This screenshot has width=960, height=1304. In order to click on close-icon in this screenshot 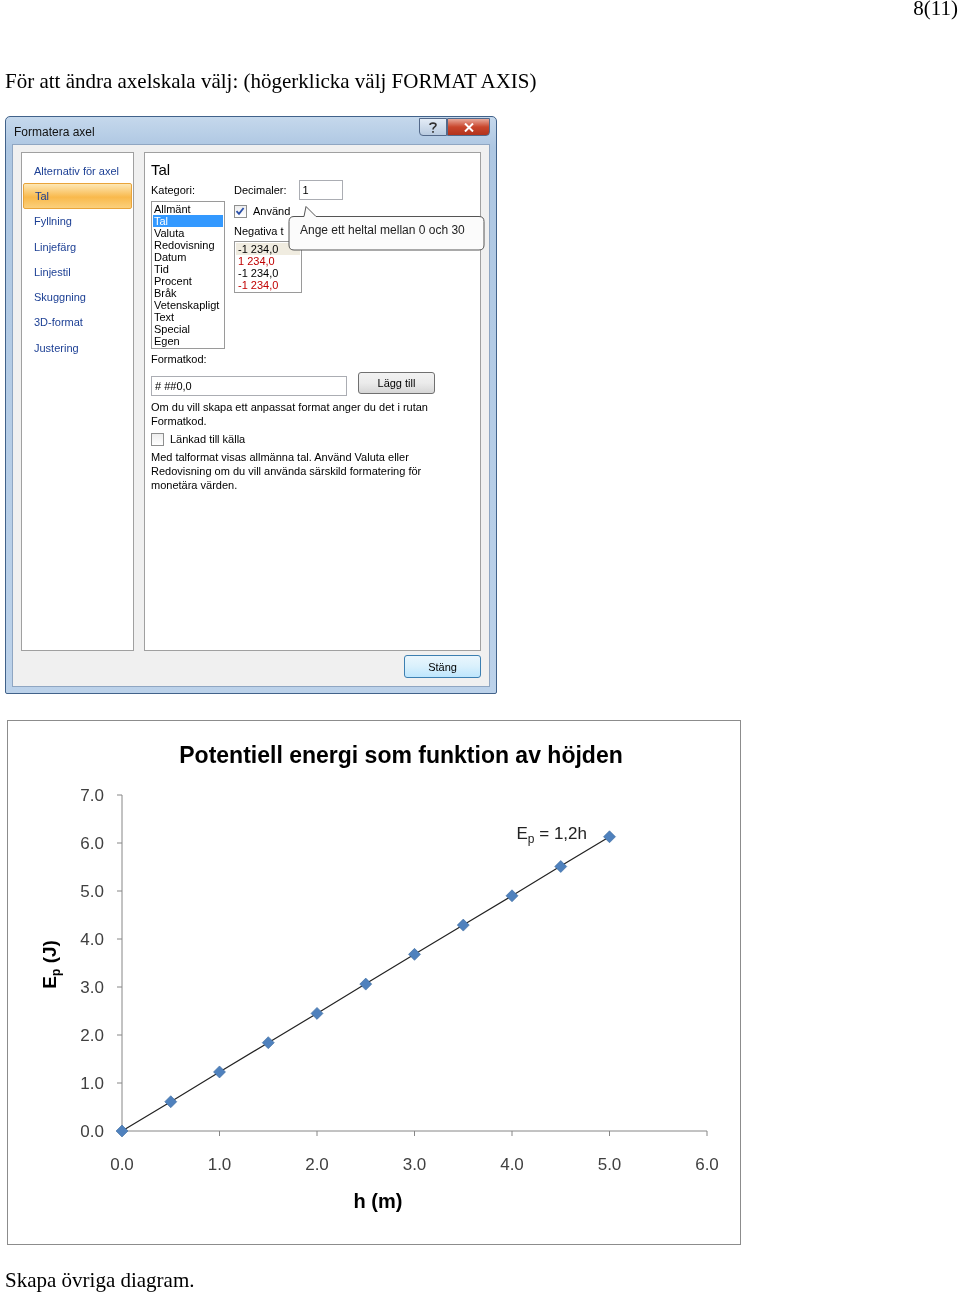, I will do `click(468, 127)`.